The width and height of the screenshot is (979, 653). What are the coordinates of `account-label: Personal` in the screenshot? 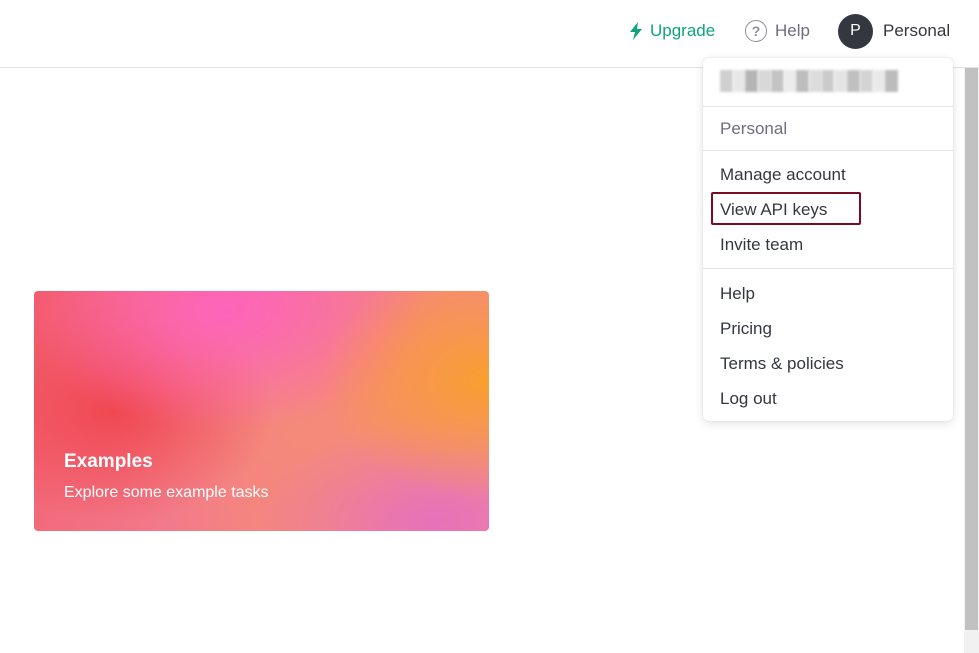 It's located at (917, 30).